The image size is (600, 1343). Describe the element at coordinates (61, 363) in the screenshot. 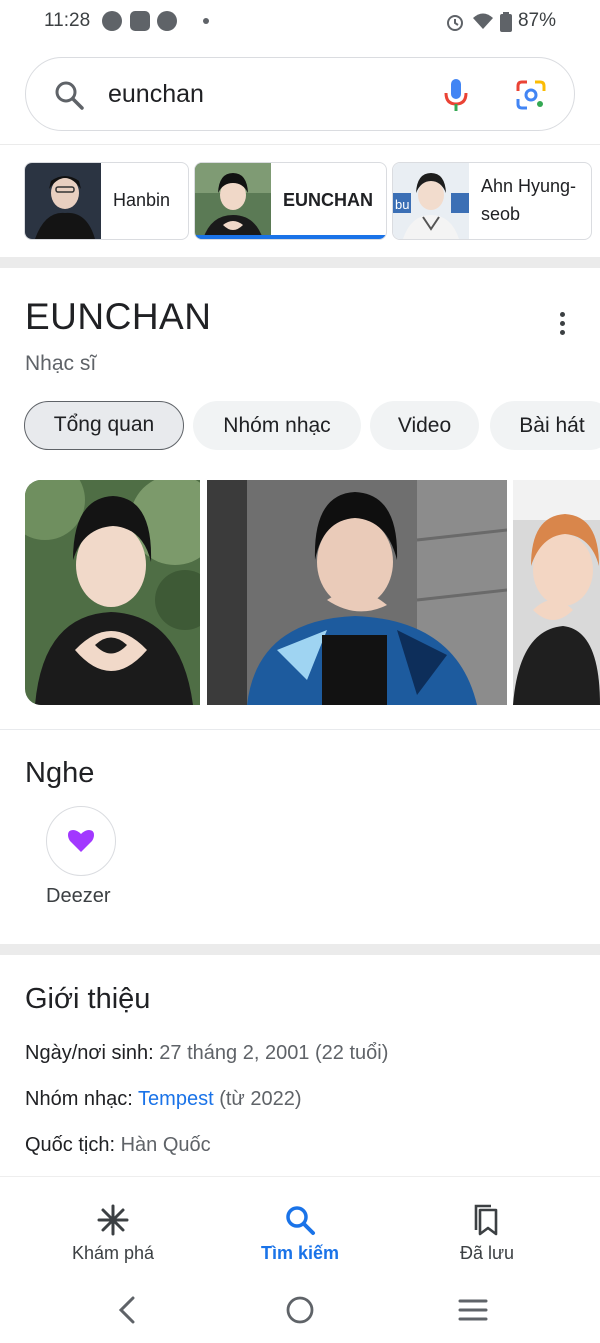

I see `entity-subtitle: Nhạc sĩ` at that location.